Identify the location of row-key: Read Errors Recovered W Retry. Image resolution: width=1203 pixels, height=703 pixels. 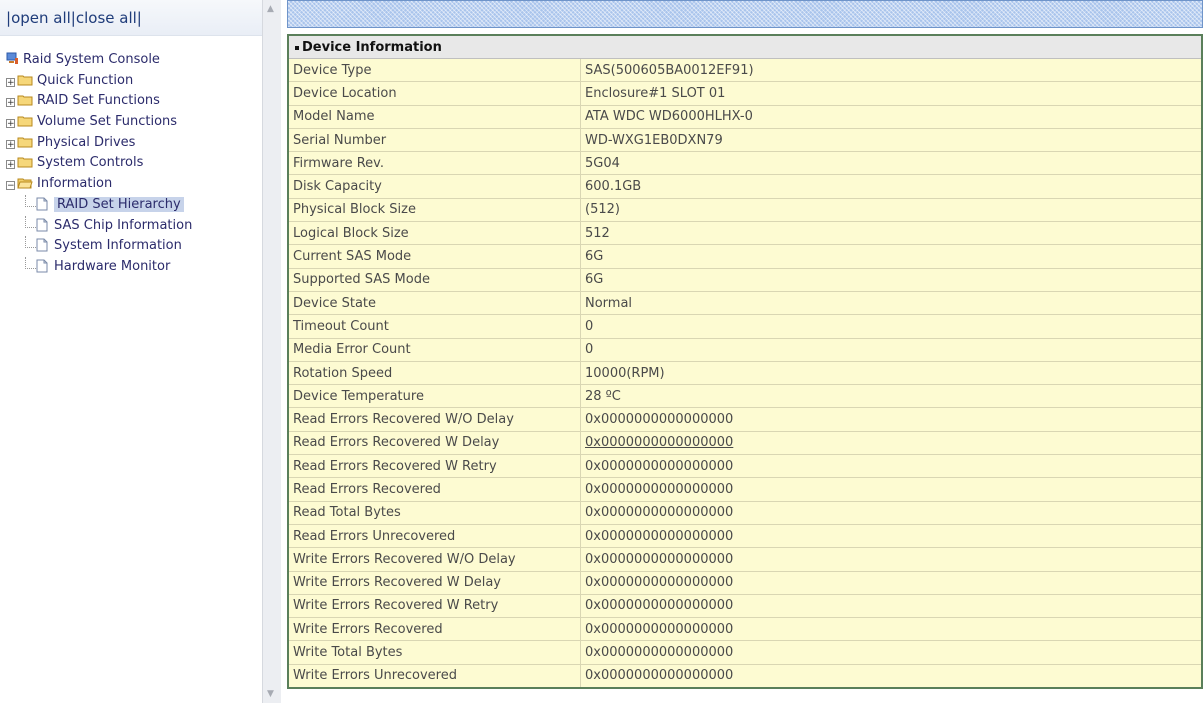
(434, 466).